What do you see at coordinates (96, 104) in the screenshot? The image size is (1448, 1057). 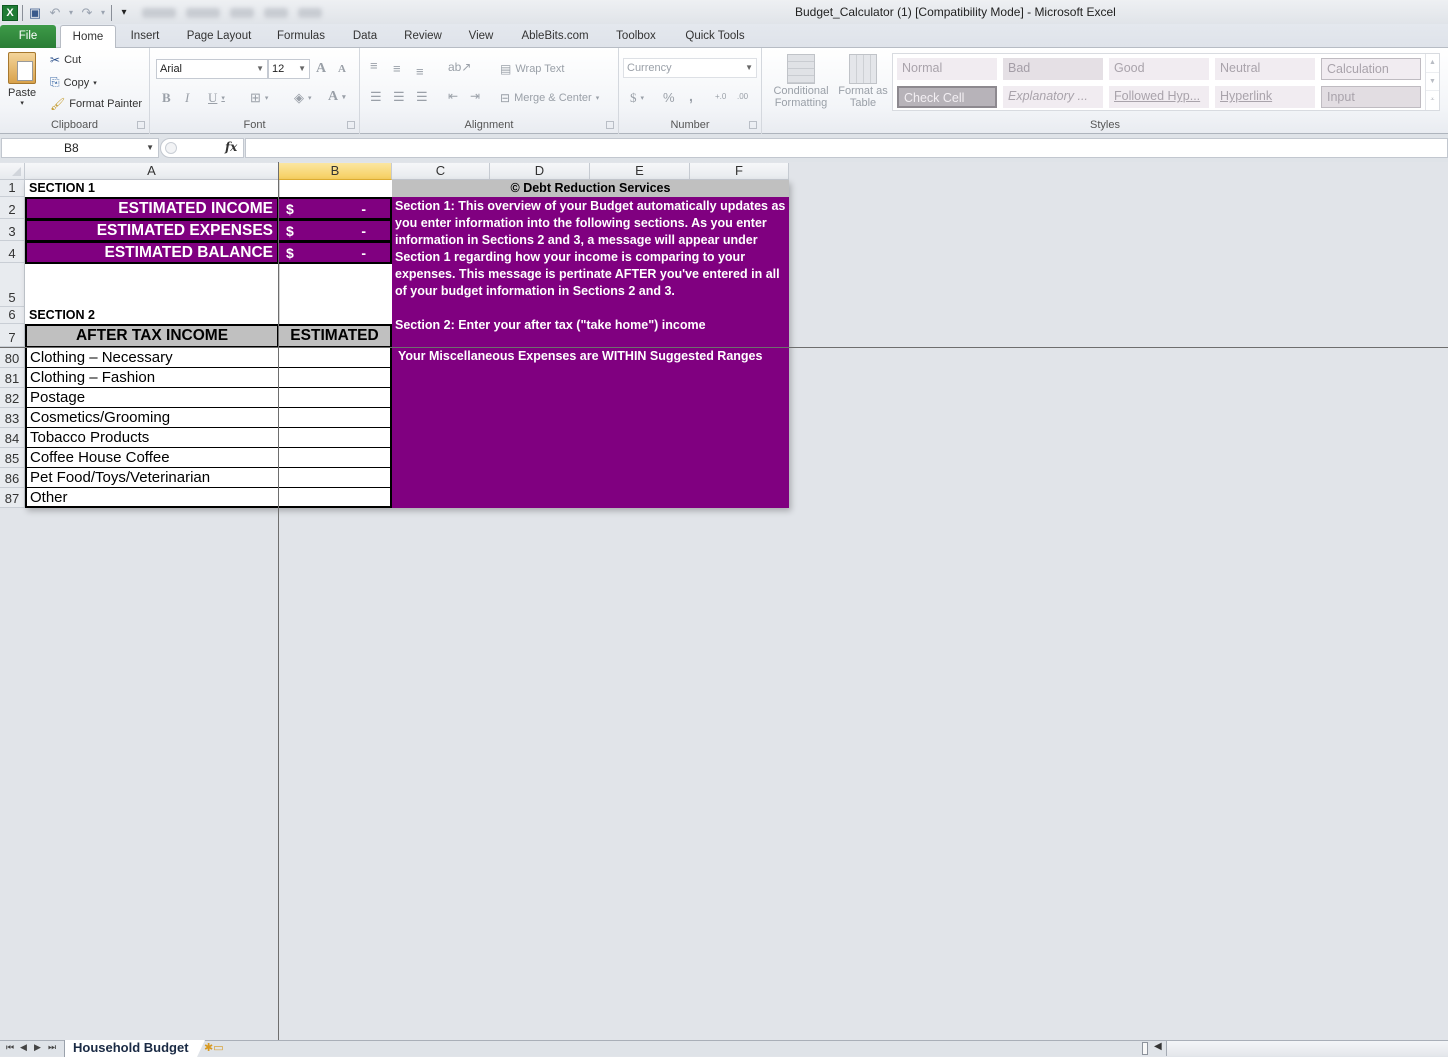 I see `format-painter-button: 🖌 Format Painter` at bounding box center [96, 104].